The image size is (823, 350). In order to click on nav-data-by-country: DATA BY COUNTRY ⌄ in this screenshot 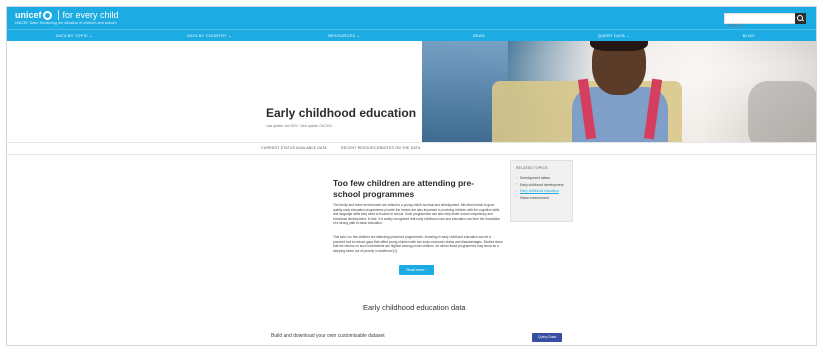, I will do `click(209, 35)`.